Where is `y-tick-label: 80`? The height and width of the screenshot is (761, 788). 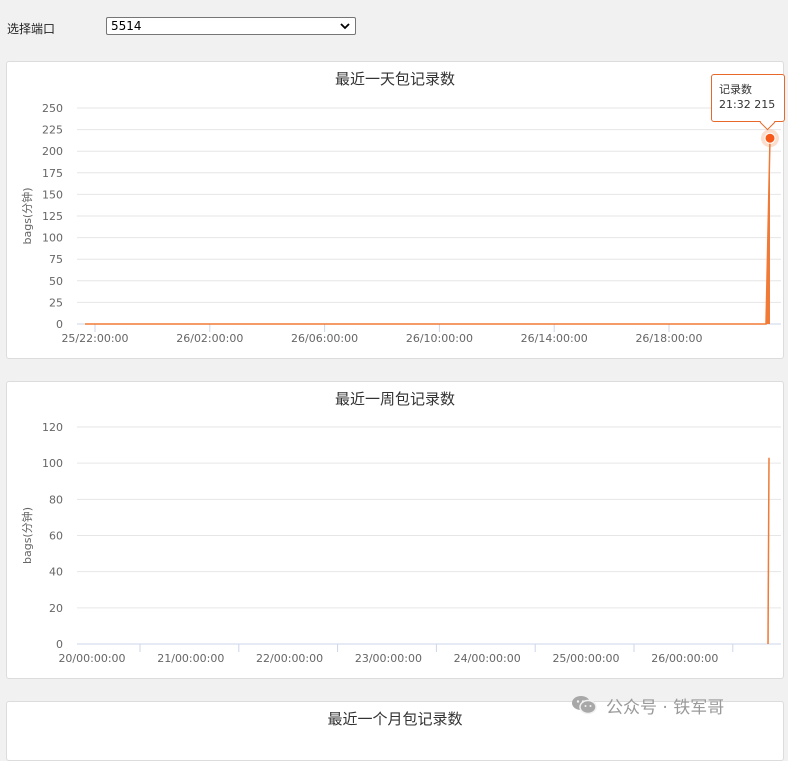
y-tick-label: 80 is located at coordinates (56, 499).